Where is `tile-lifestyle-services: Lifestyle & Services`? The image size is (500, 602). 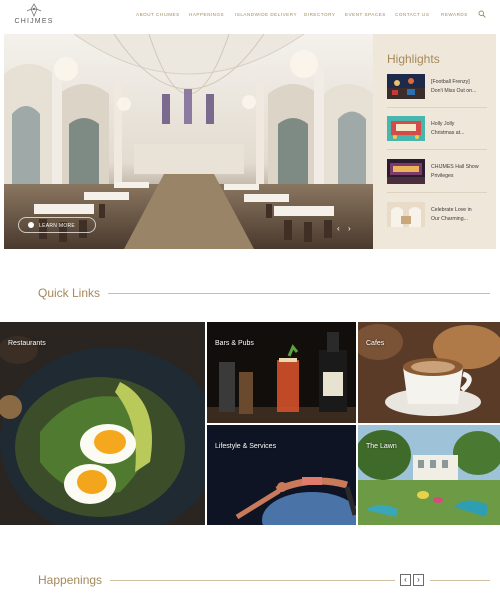
tile-lifestyle-services: Lifestyle & Services is located at coordinates (281, 475).